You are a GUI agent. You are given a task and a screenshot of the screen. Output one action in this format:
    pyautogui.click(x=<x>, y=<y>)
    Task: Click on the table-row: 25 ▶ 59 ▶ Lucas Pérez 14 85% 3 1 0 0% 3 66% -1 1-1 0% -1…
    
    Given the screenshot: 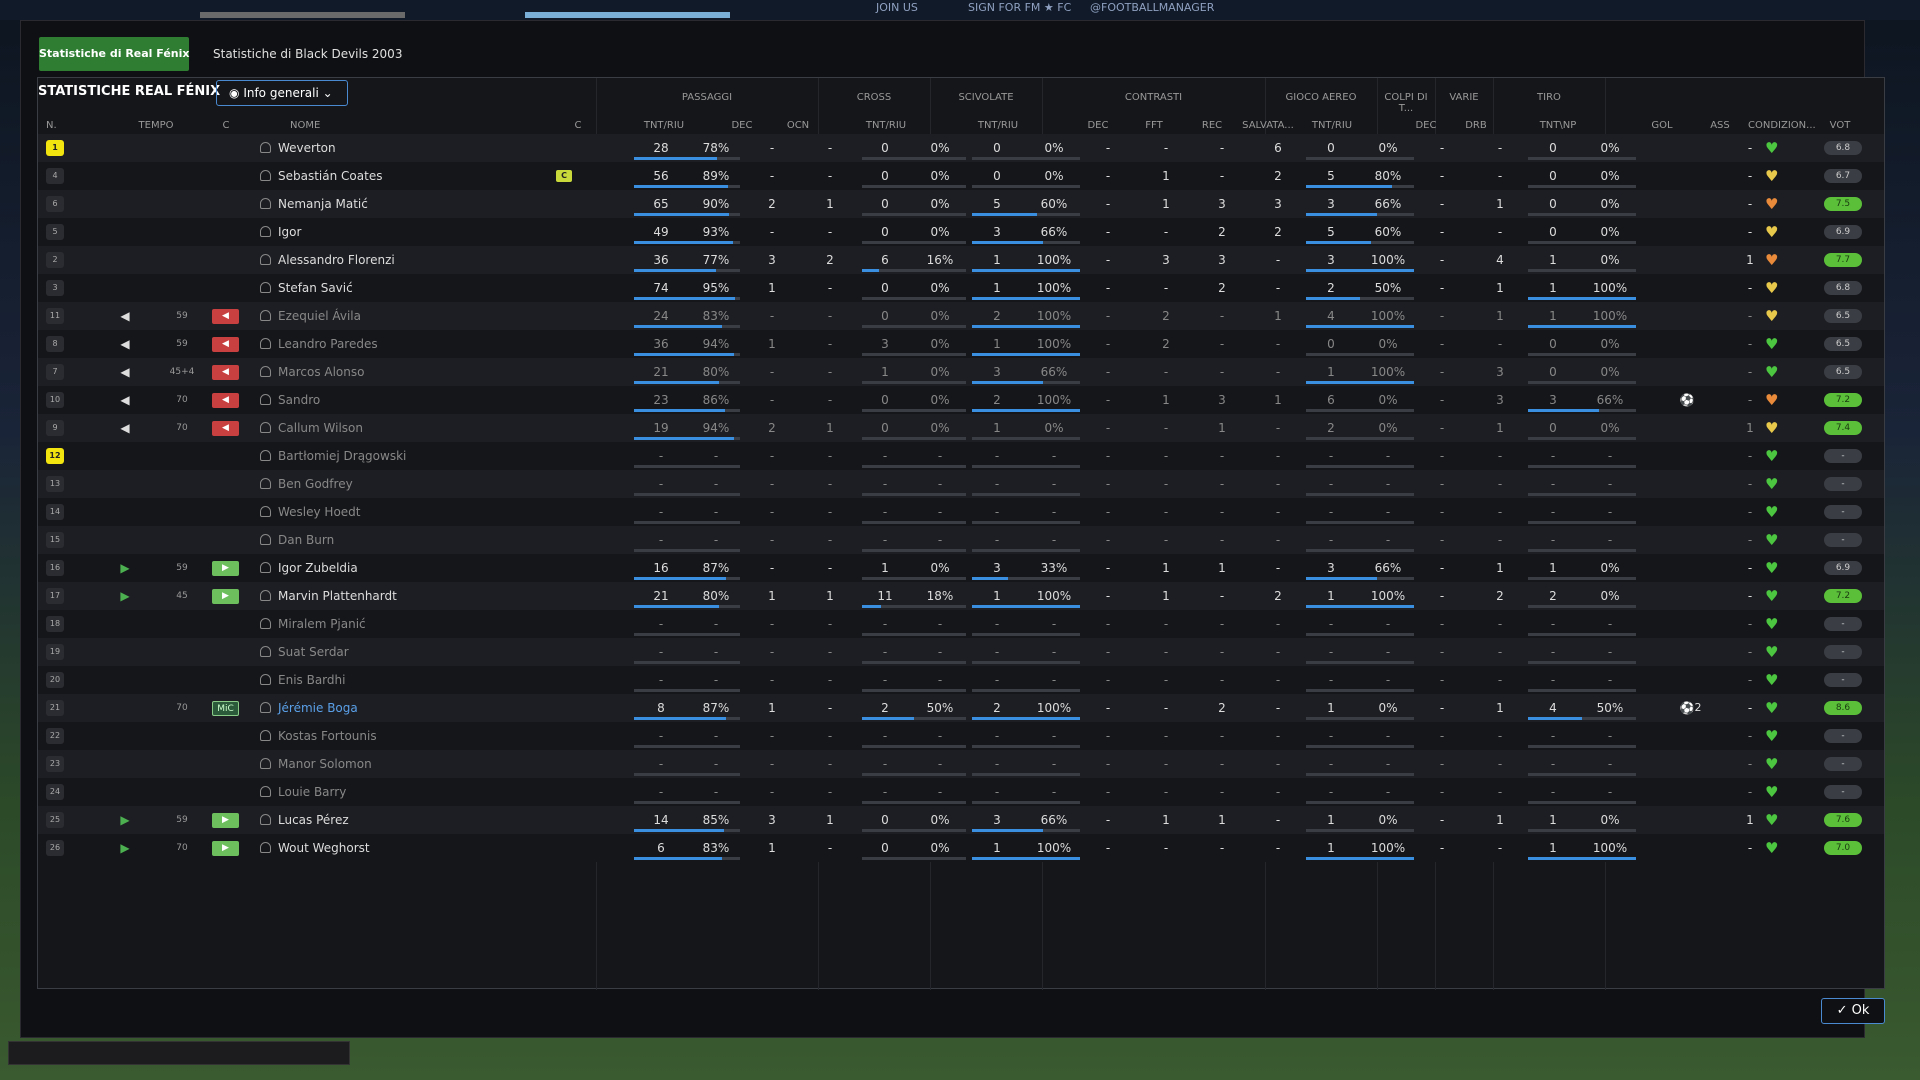 What is the action you would take?
    pyautogui.click(x=961, y=820)
    